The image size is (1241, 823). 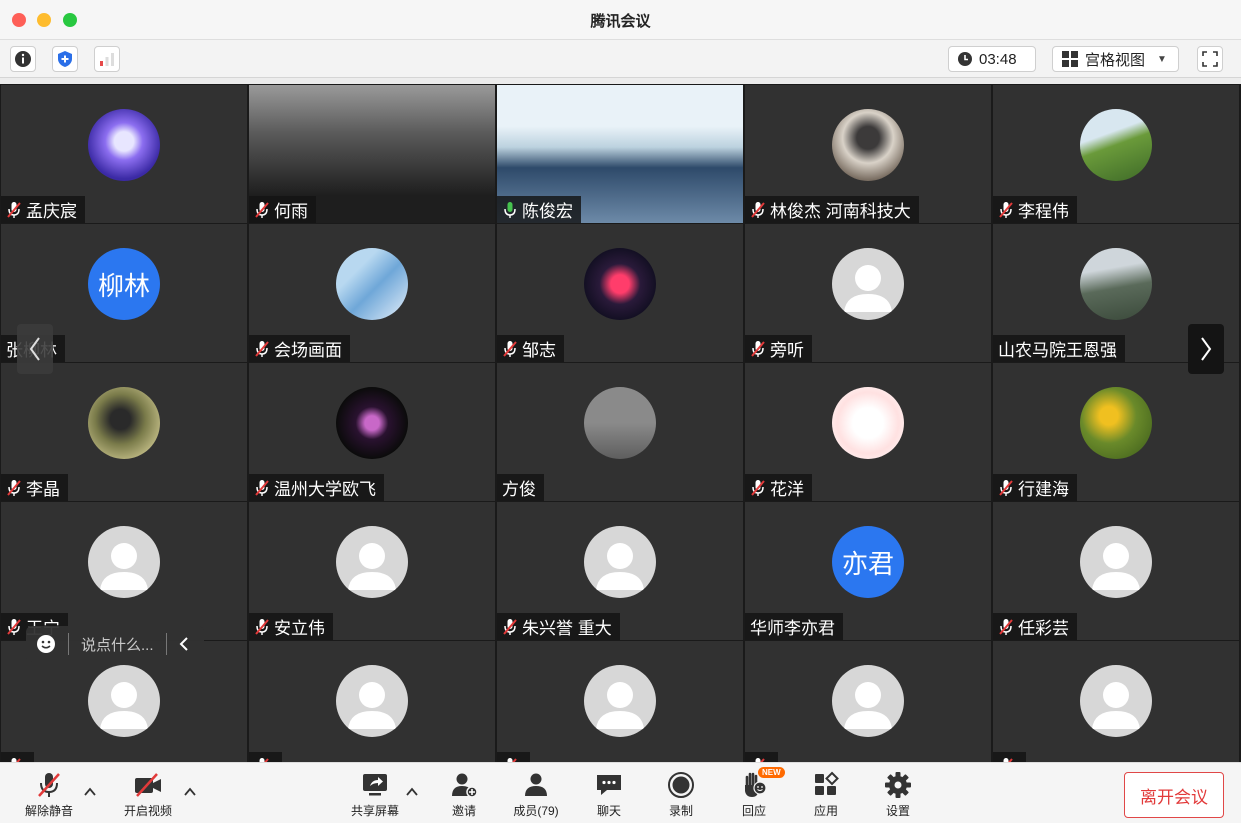 What do you see at coordinates (868, 293) in the screenshot?
I see `participant-tile: 旁听` at bounding box center [868, 293].